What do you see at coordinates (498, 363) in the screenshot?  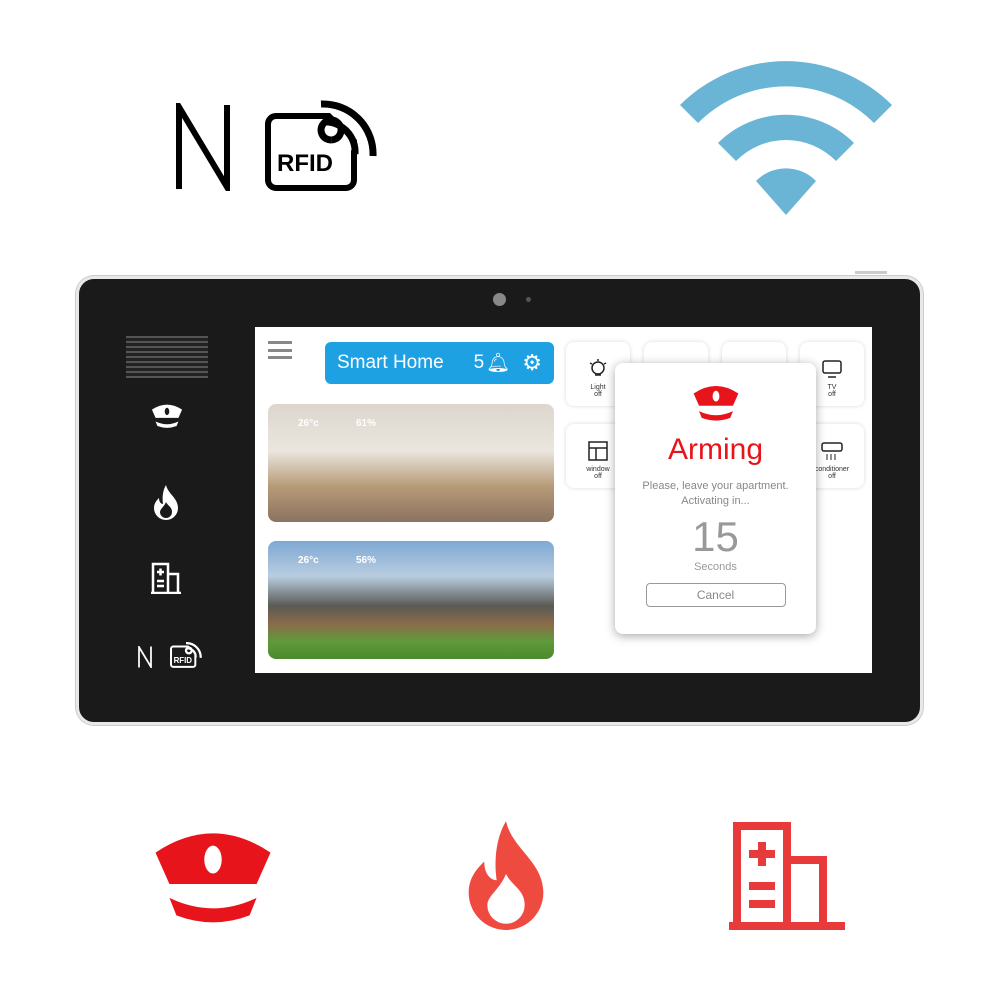 I see `bell-icon: 🔔︎` at bounding box center [498, 363].